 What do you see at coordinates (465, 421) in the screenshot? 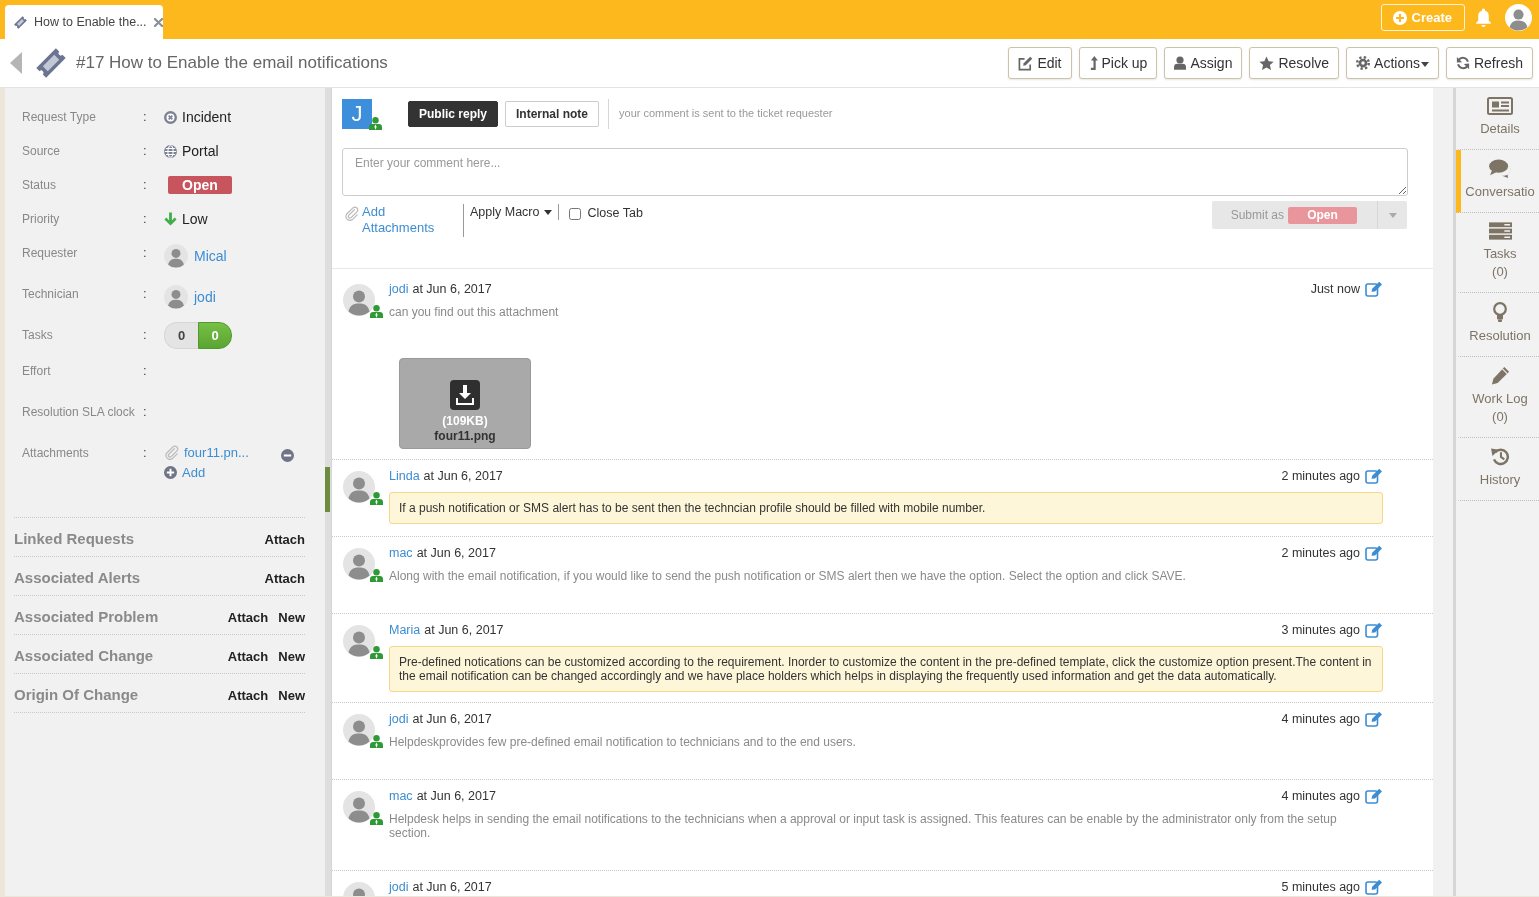
I see `file-size: (109KB)` at bounding box center [465, 421].